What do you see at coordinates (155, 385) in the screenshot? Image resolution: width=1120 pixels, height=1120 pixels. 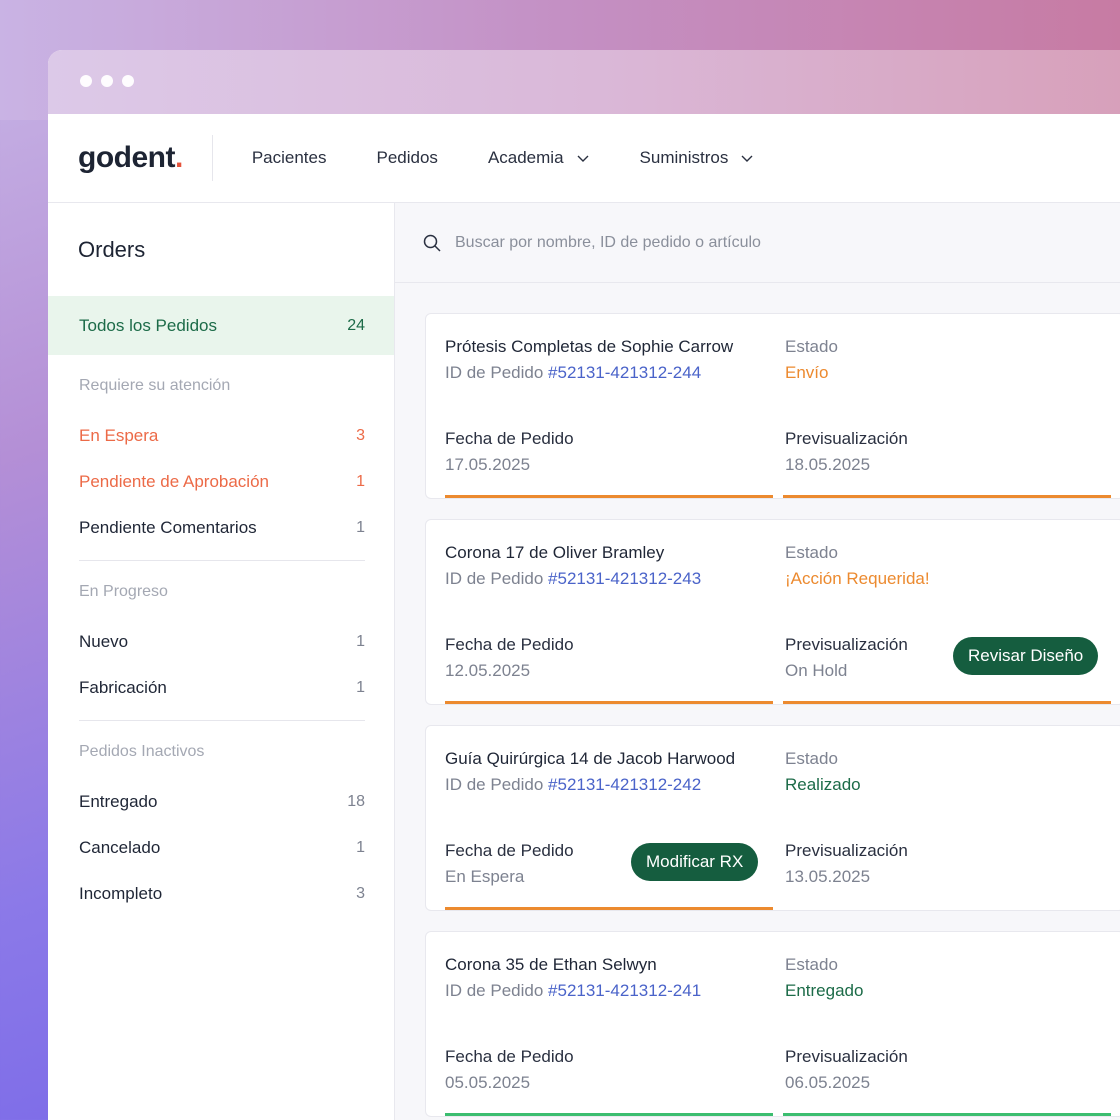 I see `sidebar-section-heading: Requiere su atención` at bounding box center [155, 385].